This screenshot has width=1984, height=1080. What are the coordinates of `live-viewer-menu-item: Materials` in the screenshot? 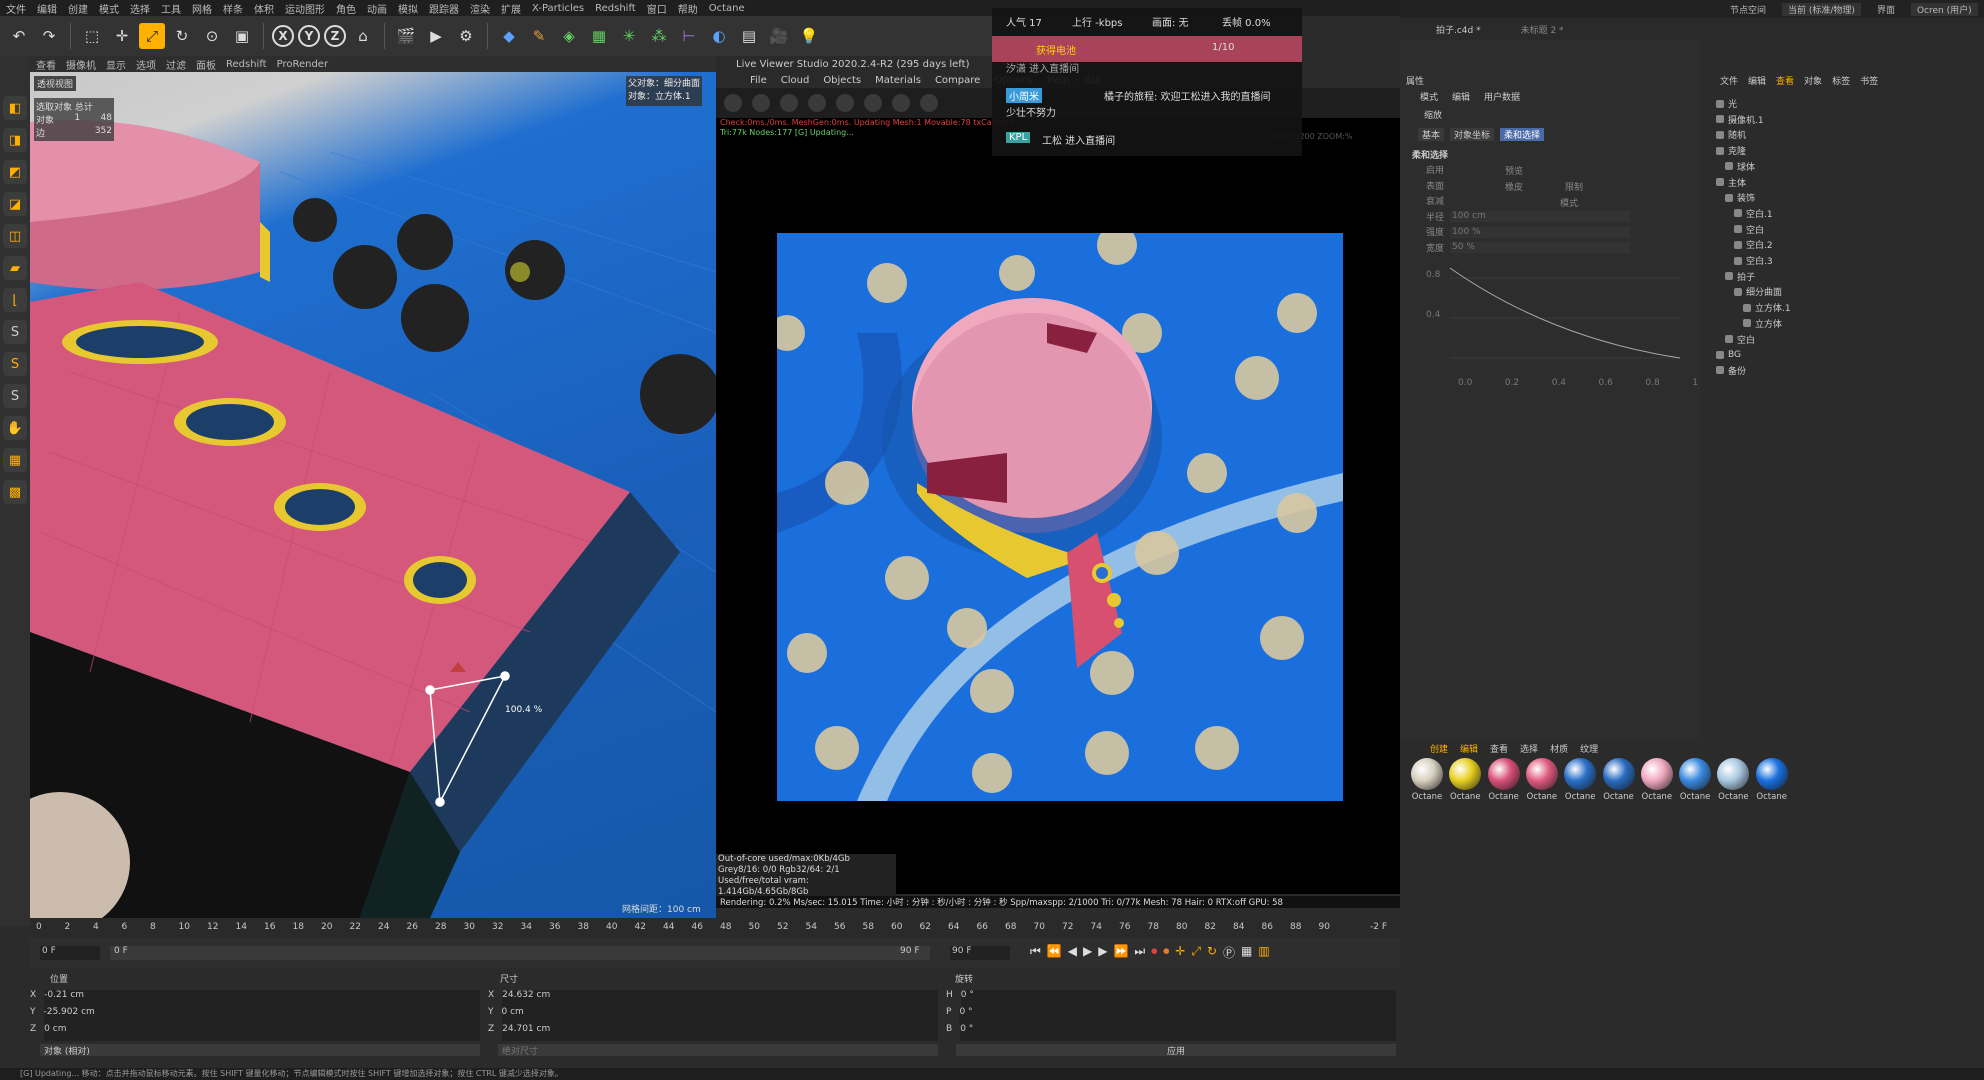 It's located at (898, 80).